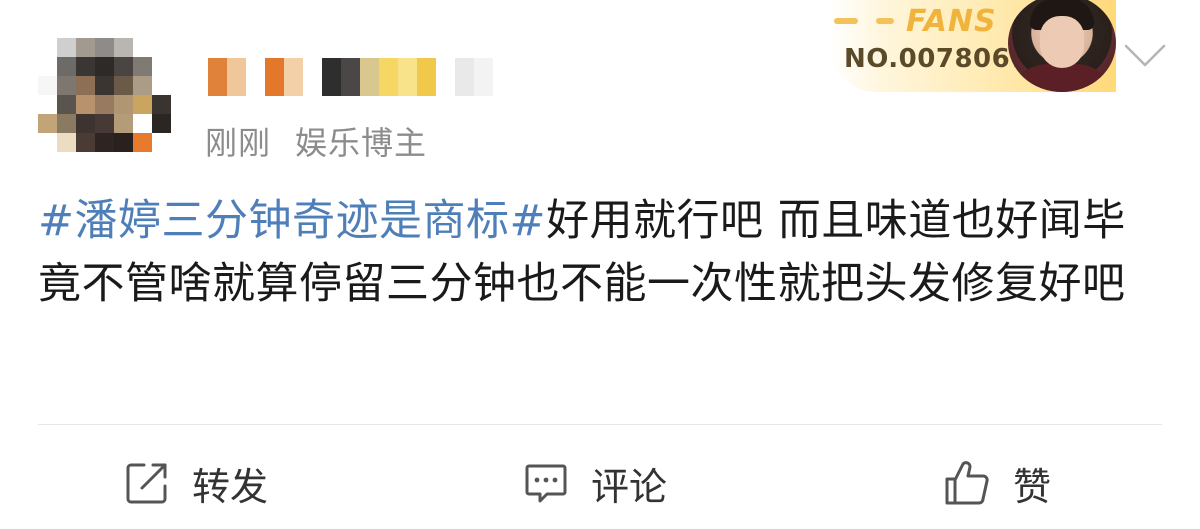 The width and height of the screenshot is (1200, 529). I want to click on topic-link: #潘婷三分钟奇迹是商标#, so click(292, 221).